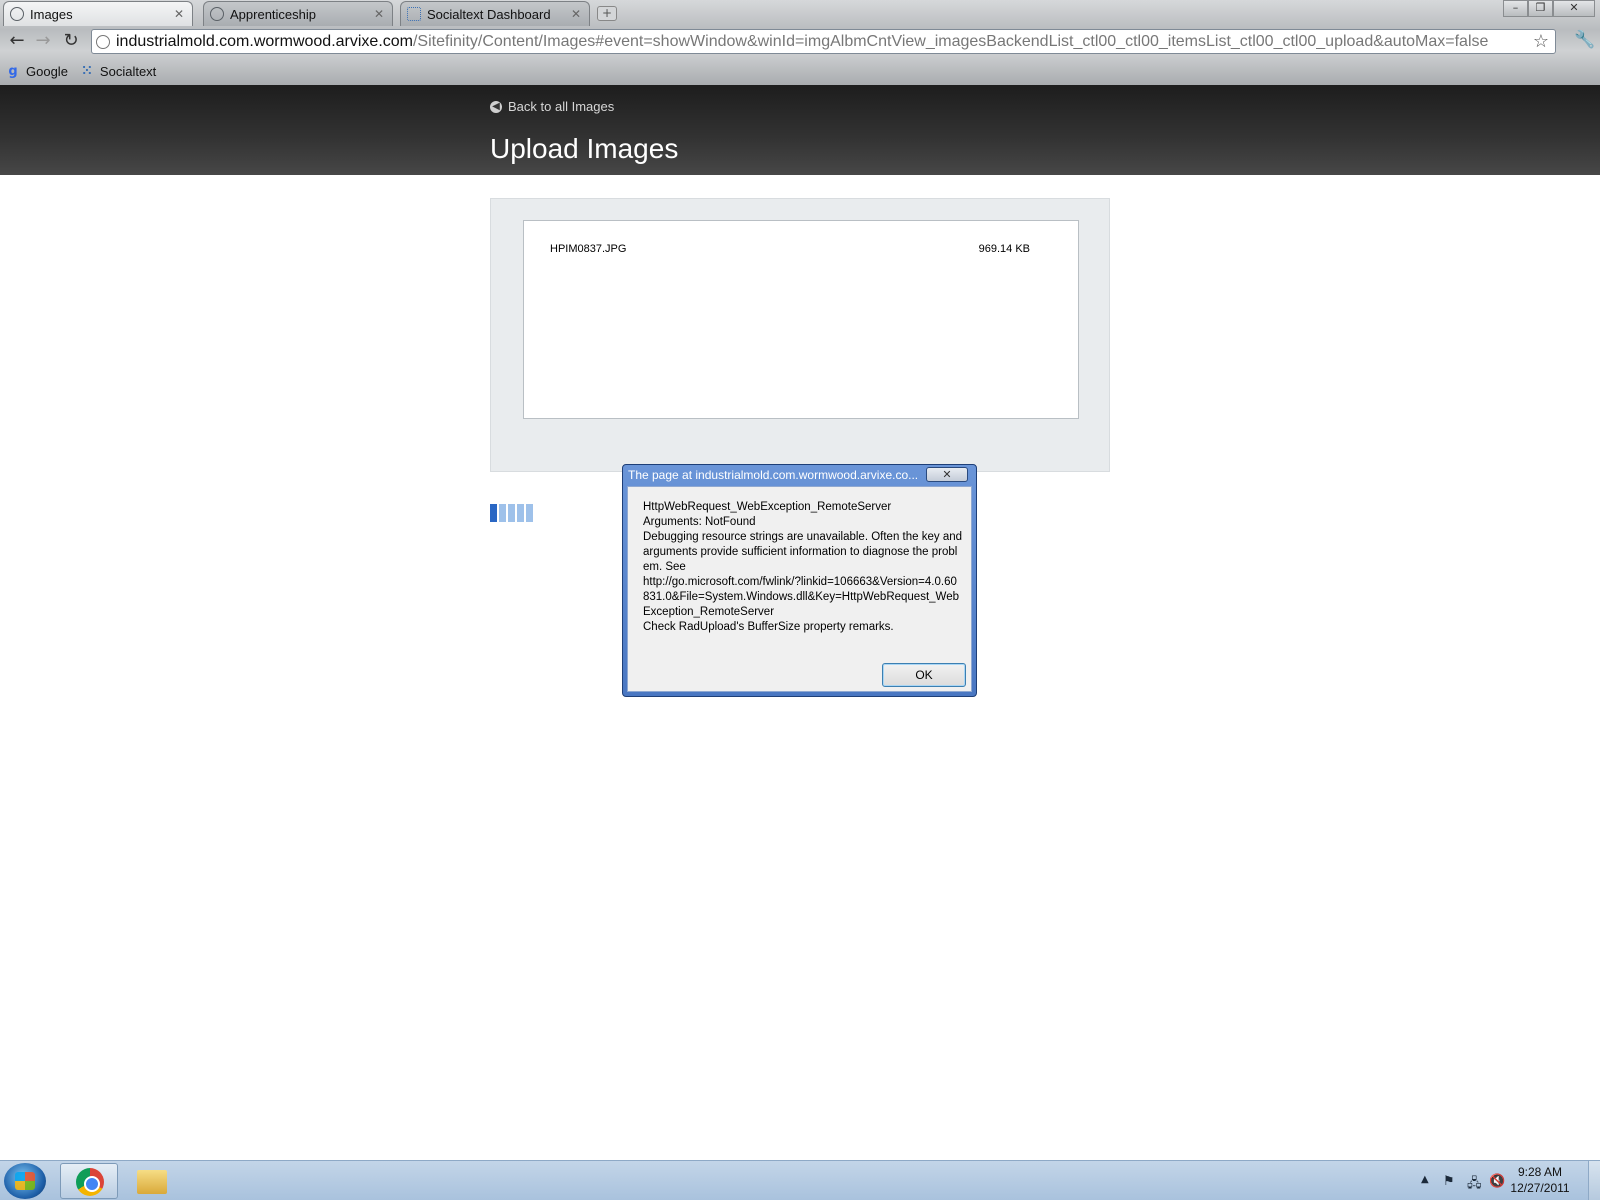 The width and height of the screenshot is (1600, 1200). I want to click on bookmarks-bar: g Google ⁙ Socialtext, so click(800, 71).